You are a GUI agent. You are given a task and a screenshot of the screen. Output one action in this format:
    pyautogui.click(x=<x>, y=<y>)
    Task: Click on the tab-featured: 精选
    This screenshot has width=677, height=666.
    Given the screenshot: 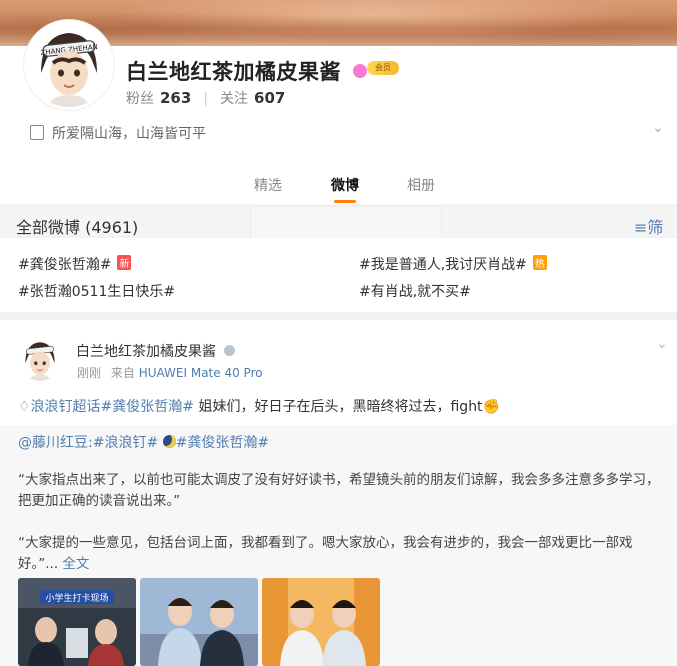 What is the action you would take?
    pyautogui.click(x=268, y=185)
    